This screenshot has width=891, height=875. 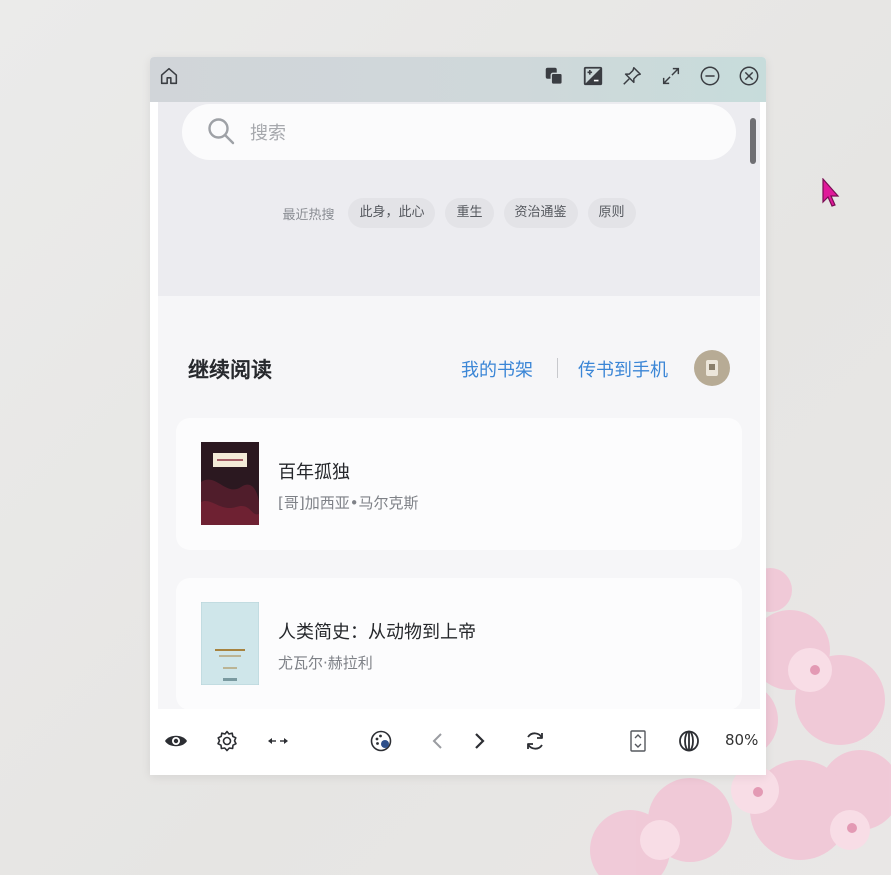 I want to click on settings-button, so click(x=227, y=741).